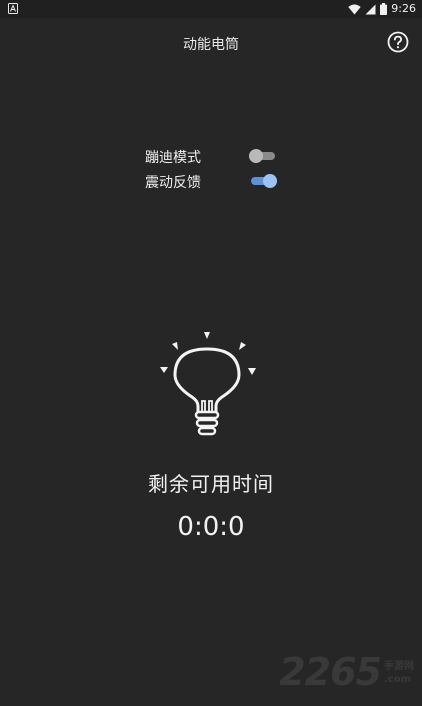 This screenshot has width=422, height=706. What do you see at coordinates (211, 527) in the screenshot?
I see `remaining-time-value: 0:0:0` at bounding box center [211, 527].